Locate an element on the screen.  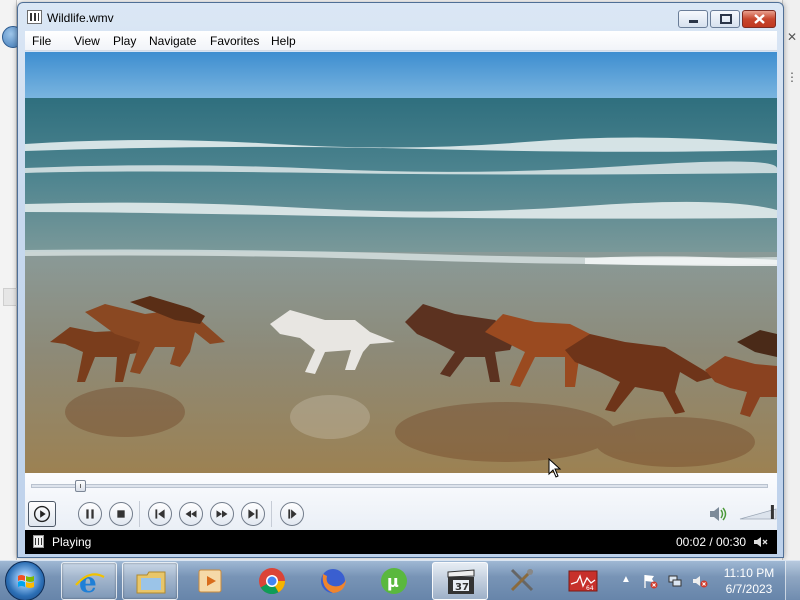
taskbar-windows-explorer is located at coordinates (150, 581).